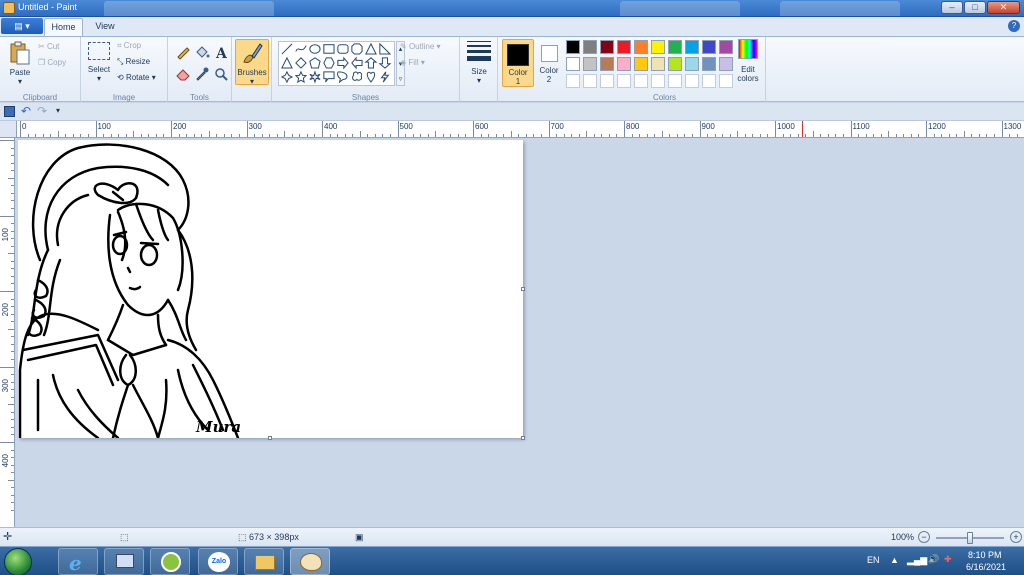  I want to click on color1-button: Color 1, so click(518, 63).